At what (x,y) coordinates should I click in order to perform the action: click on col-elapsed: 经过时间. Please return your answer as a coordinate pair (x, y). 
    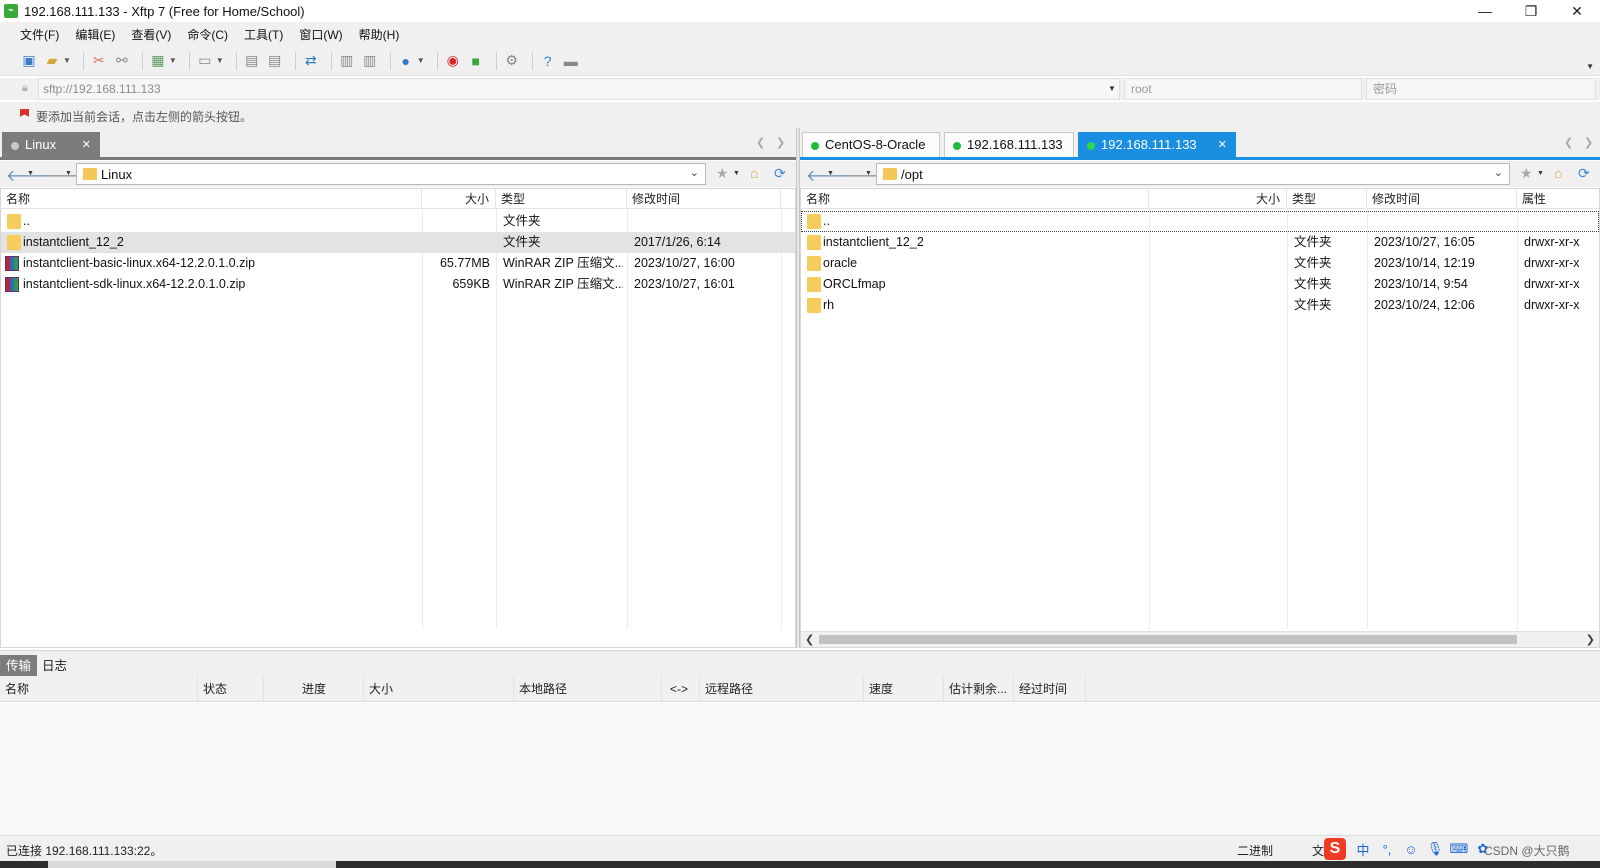
    Looking at the image, I should click on (1050, 689).